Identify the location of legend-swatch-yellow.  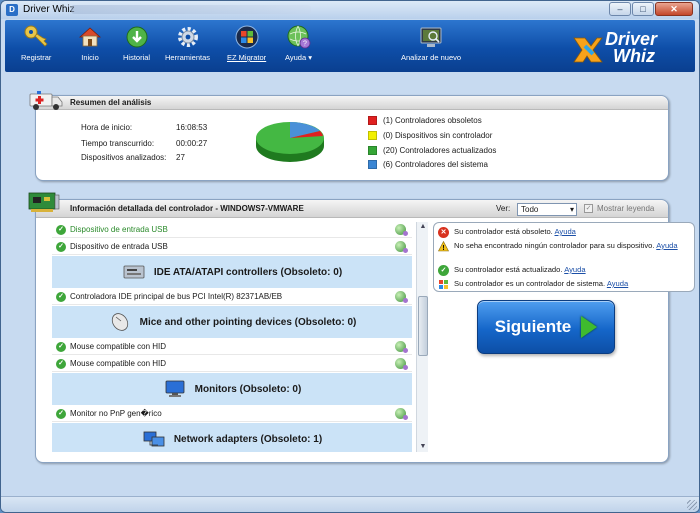
(372, 135).